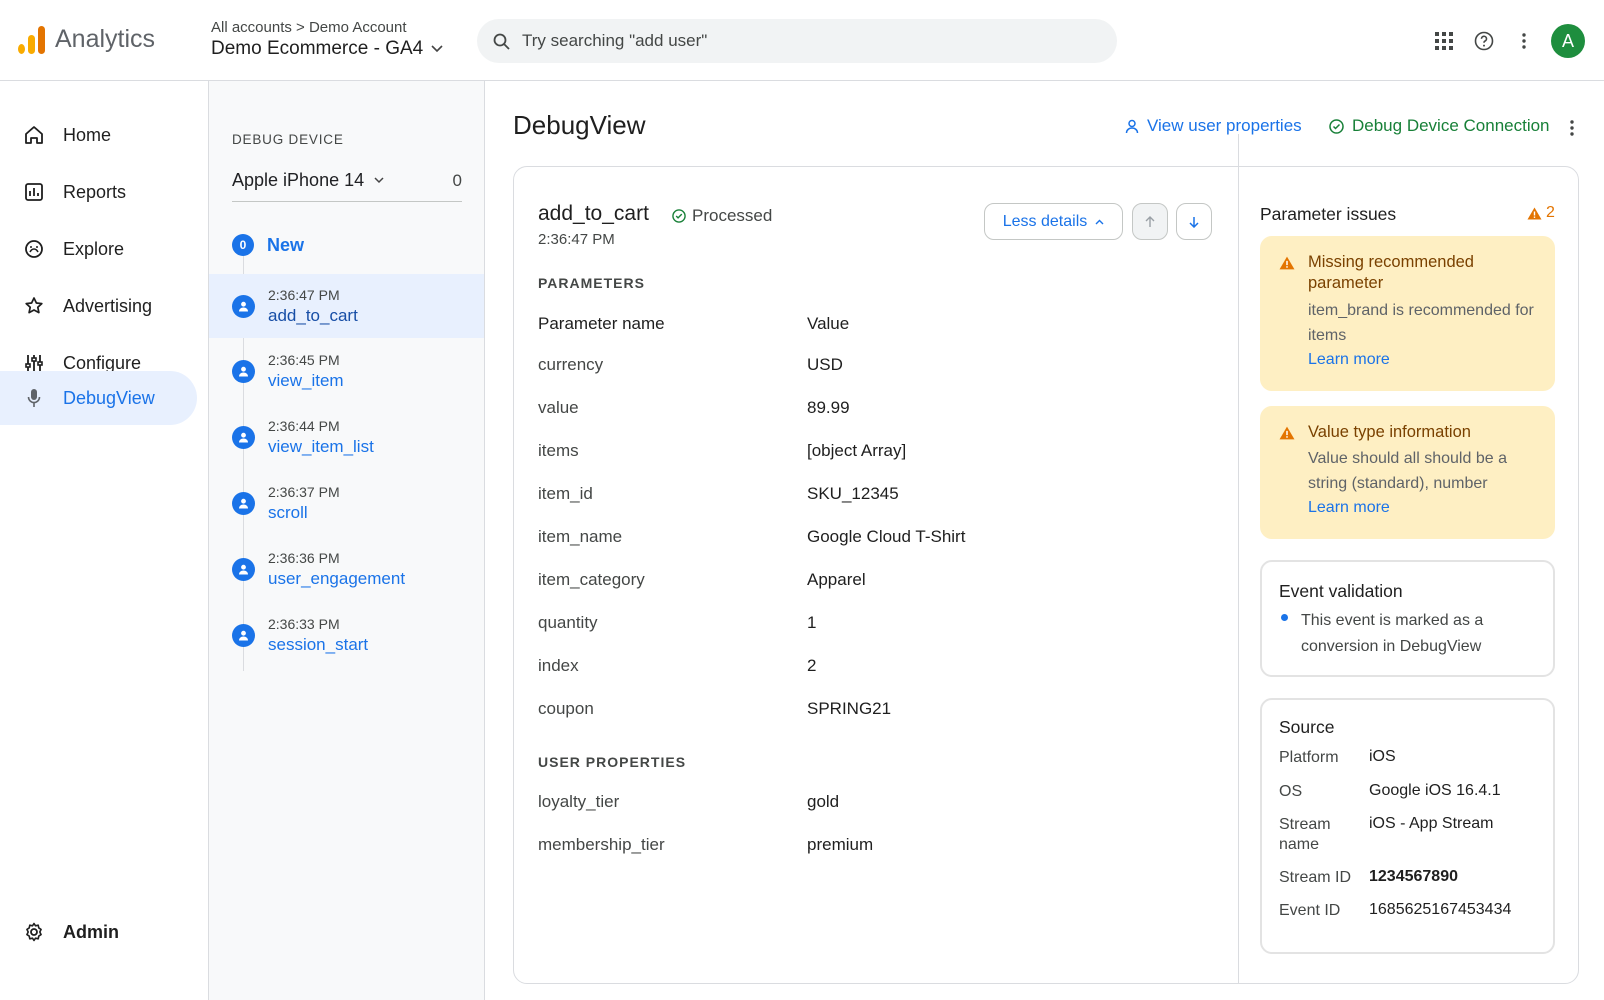 This screenshot has width=1604, height=1000. Describe the element at coordinates (1045, 221) in the screenshot. I see `less-details-label: Less details` at that location.